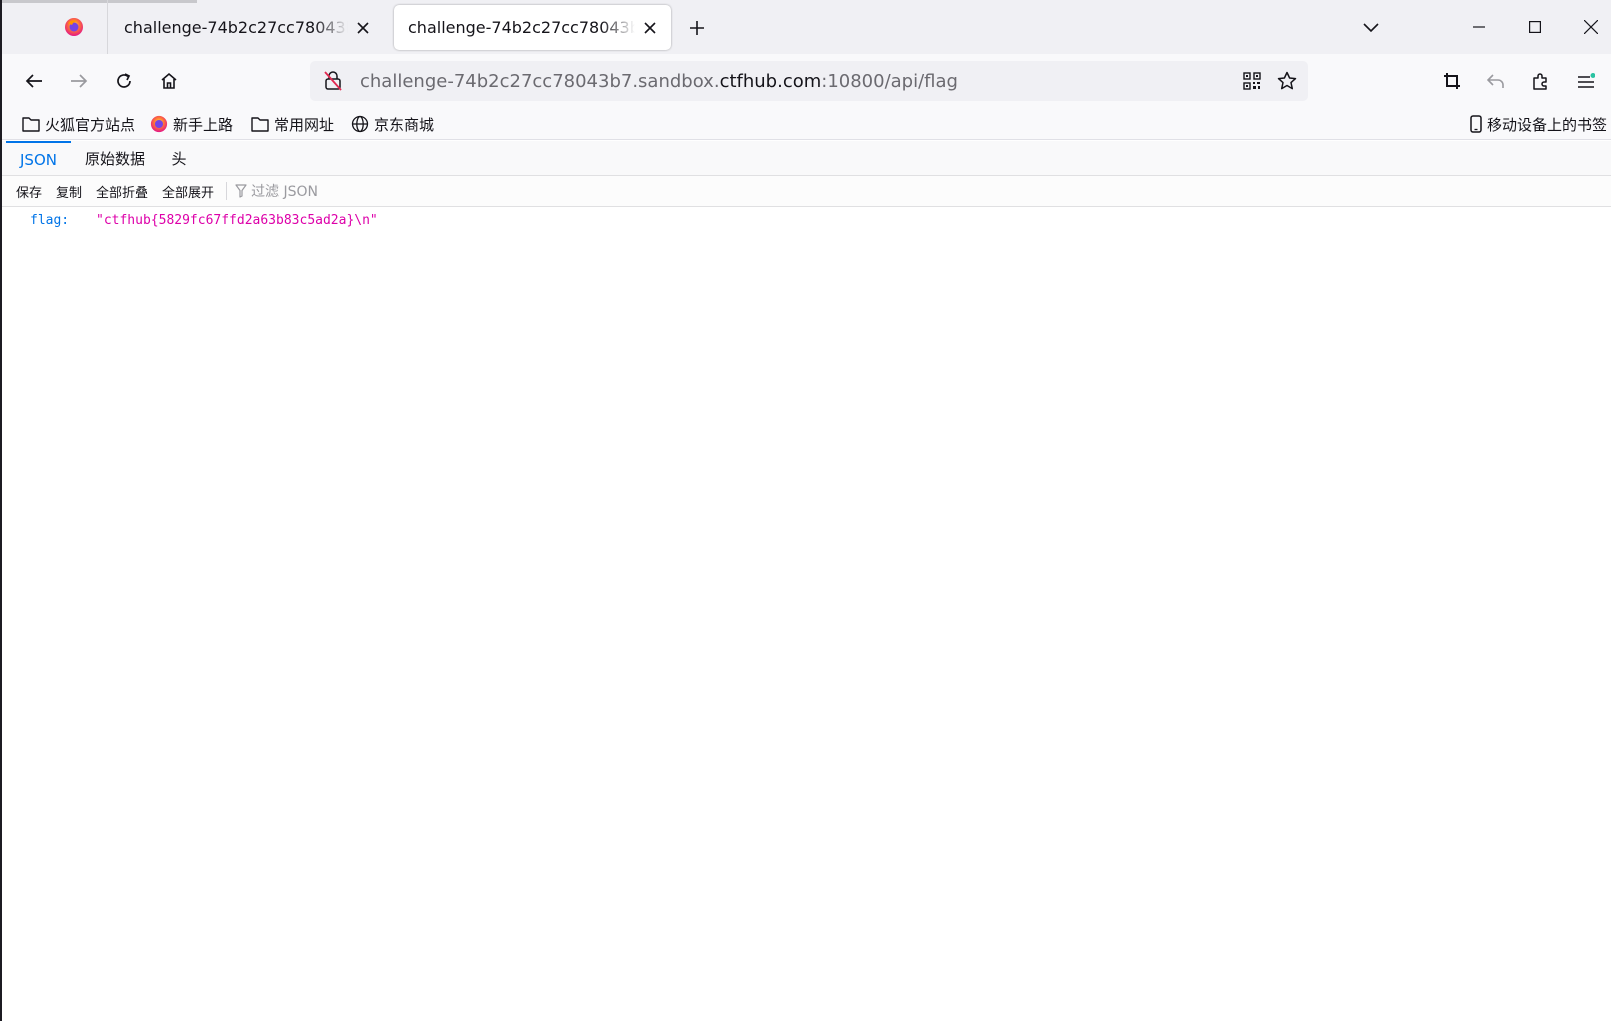 This screenshot has width=1611, height=1021. I want to click on crop-icon, so click(1452, 81).